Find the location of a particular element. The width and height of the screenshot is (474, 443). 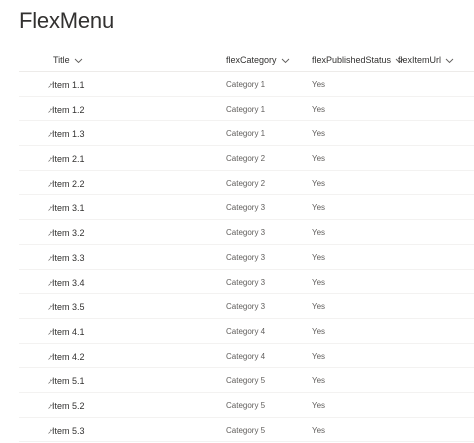

column-header-label: flexItemUrl is located at coordinates (420, 60).